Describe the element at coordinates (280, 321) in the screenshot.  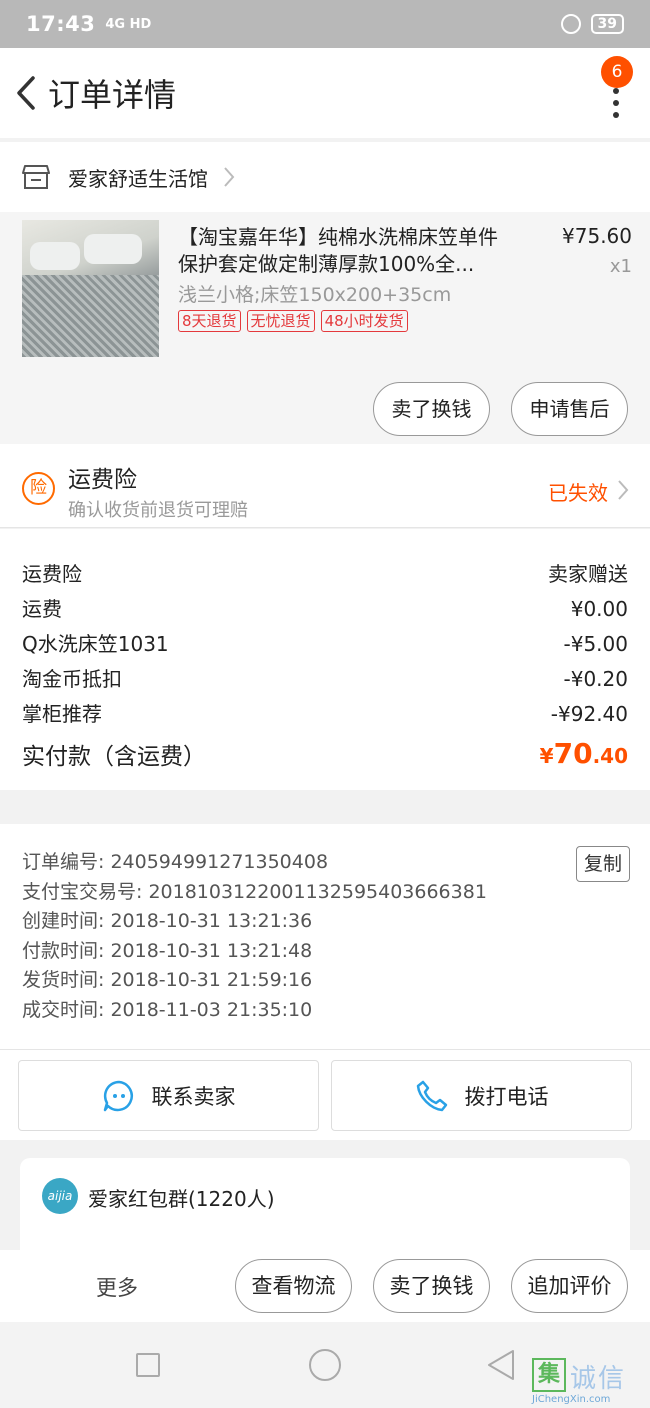
I see `tag-worry-free-return: 无忧退货` at that location.